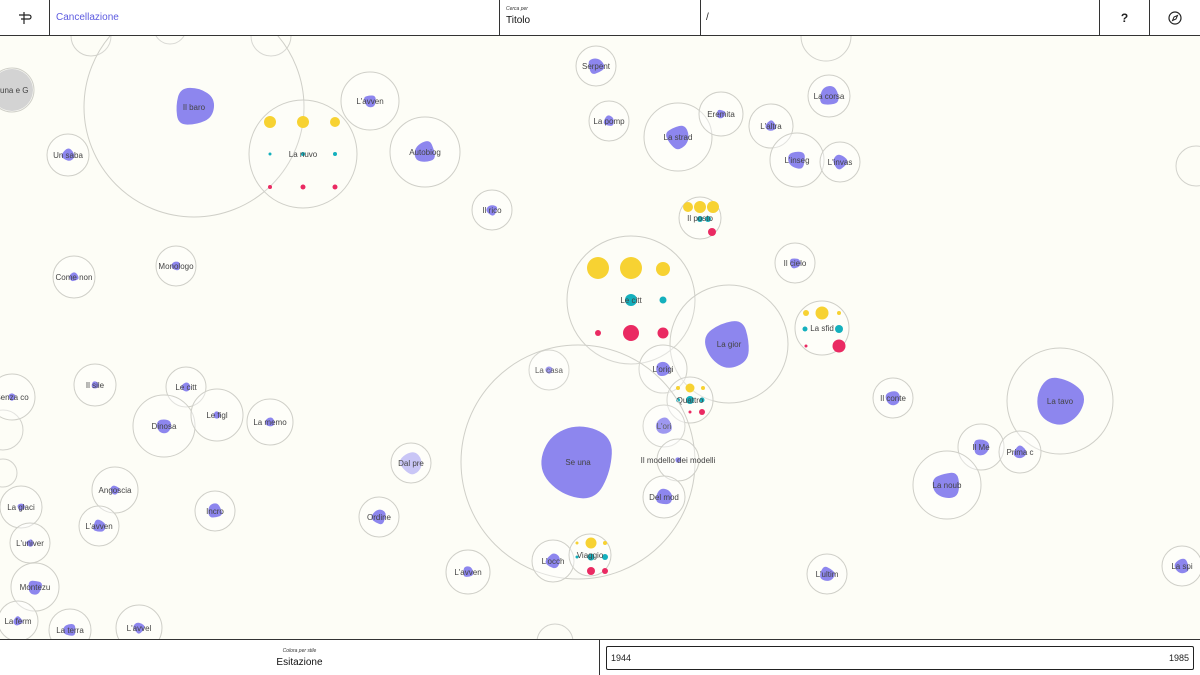 The image size is (1200, 675). I want to click on book-node: L'occh, so click(553, 561).